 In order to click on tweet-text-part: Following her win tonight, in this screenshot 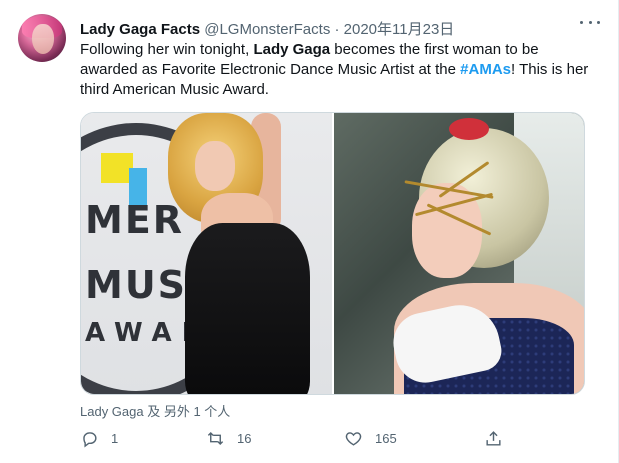, I will do `click(167, 49)`.